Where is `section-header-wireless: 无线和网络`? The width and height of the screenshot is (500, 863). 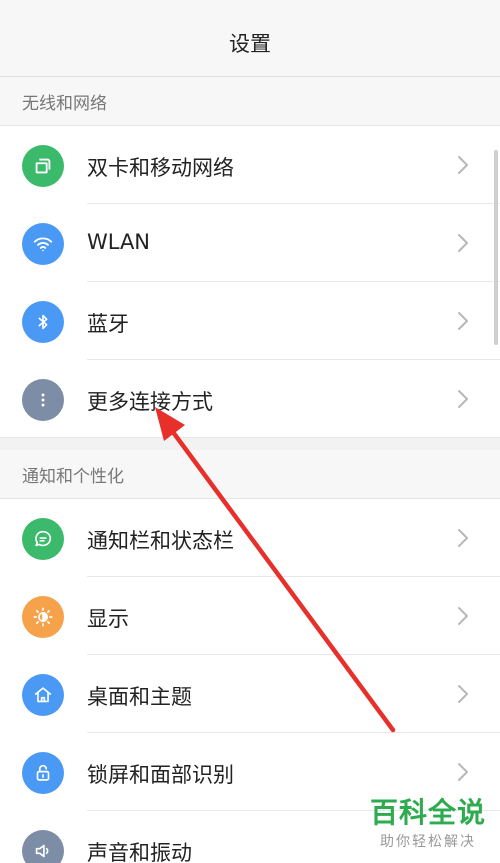
section-header-wireless: 无线和网络 is located at coordinates (250, 101).